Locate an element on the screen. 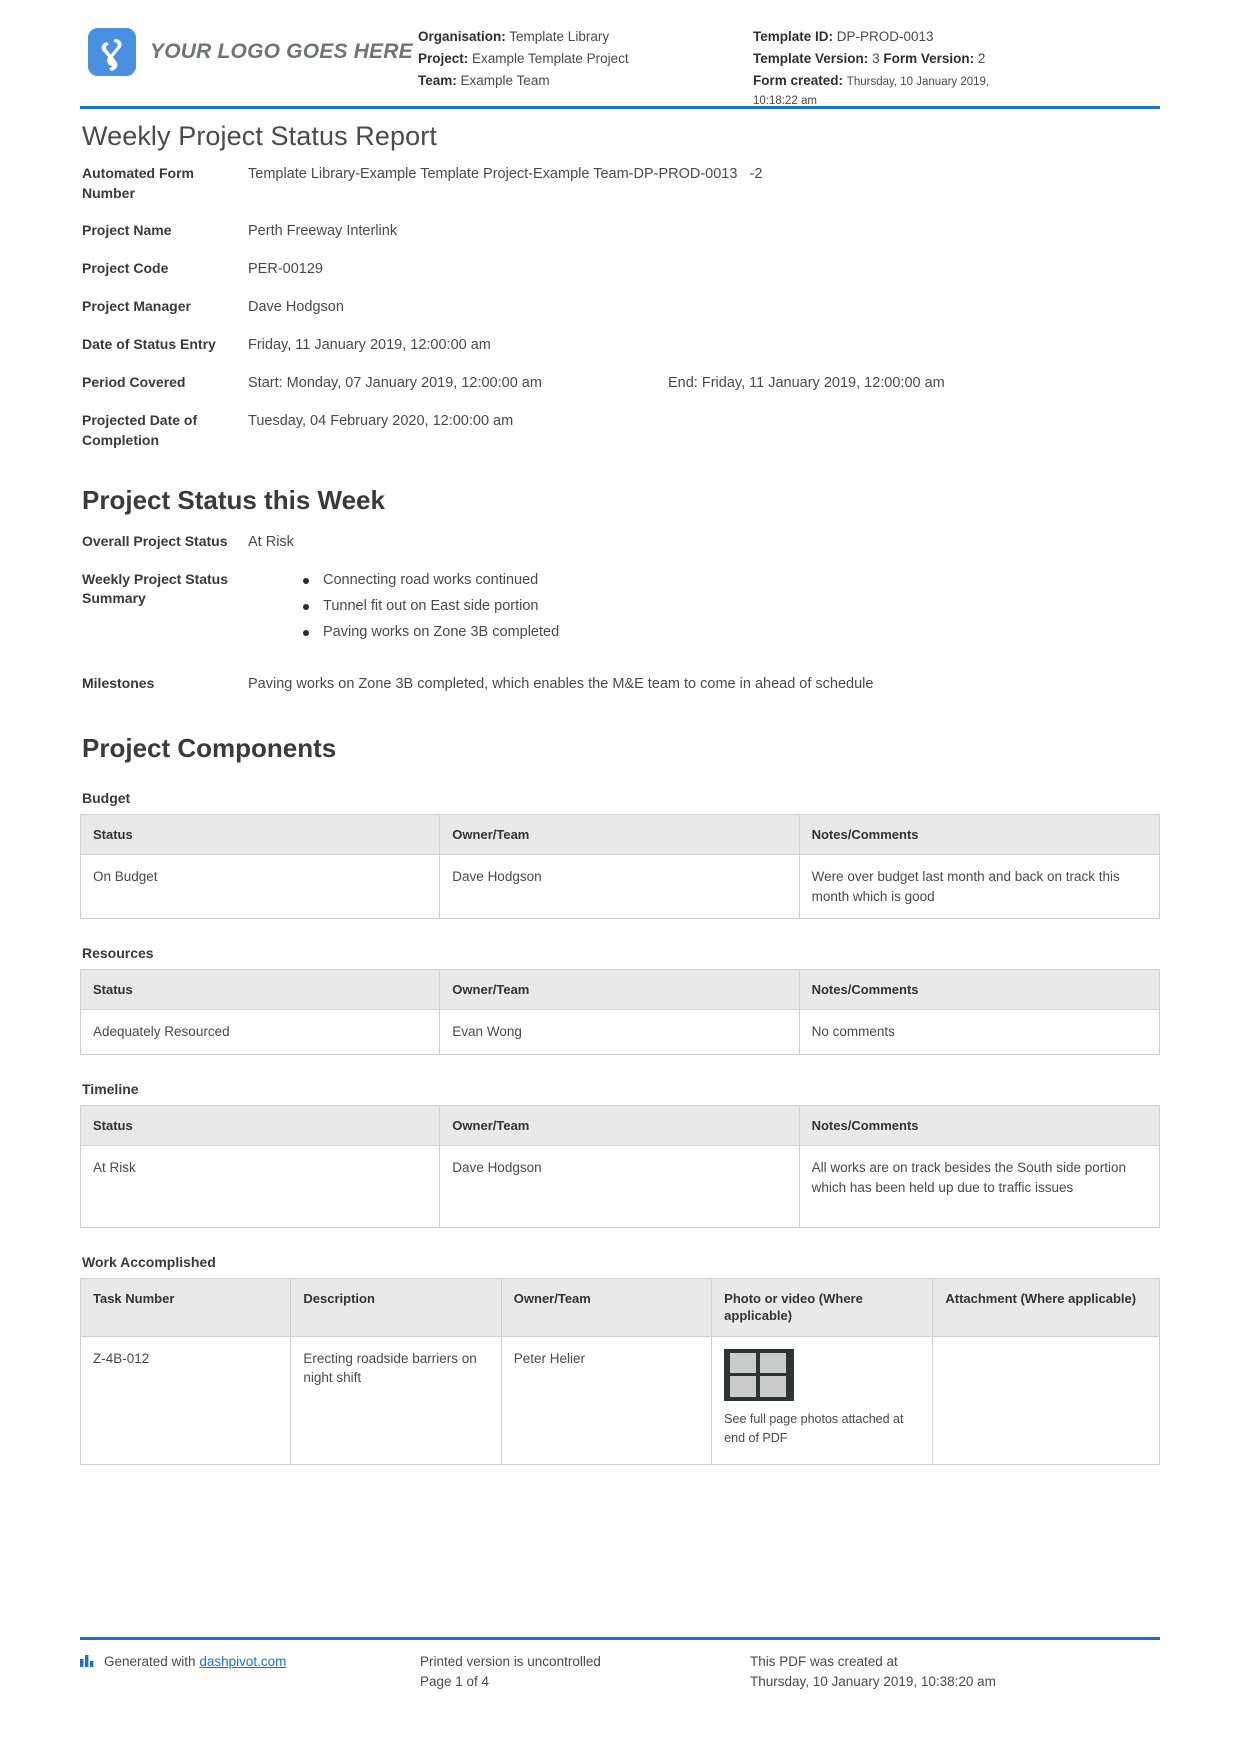 Image resolution: width=1240 pixels, height=1754 pixels. field-overall-status: Overall Project Status At Risk is located at coordinates (620, 542).